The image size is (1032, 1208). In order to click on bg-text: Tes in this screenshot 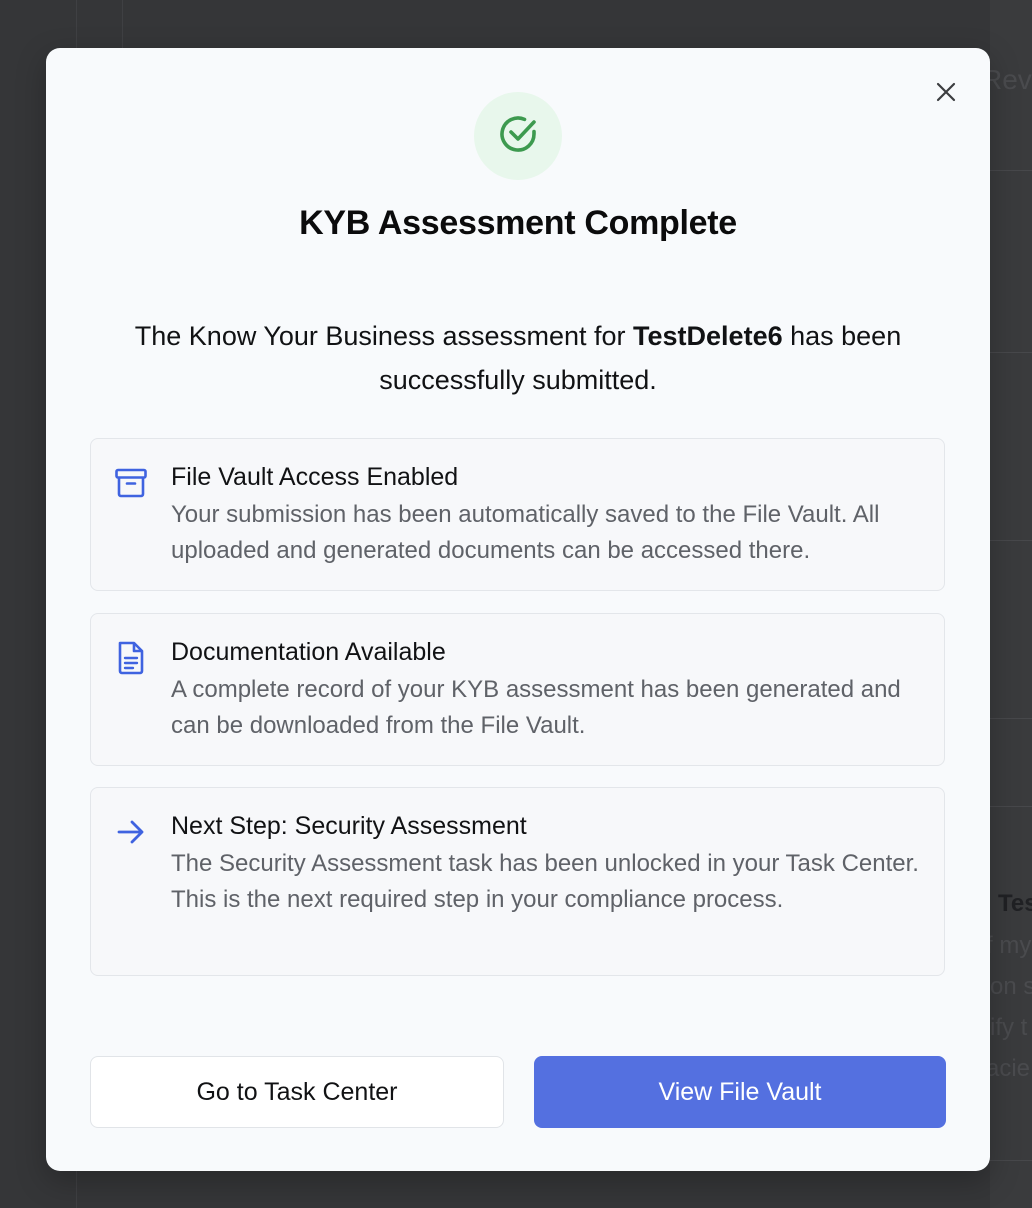, I will do `click(1015, 903)`.